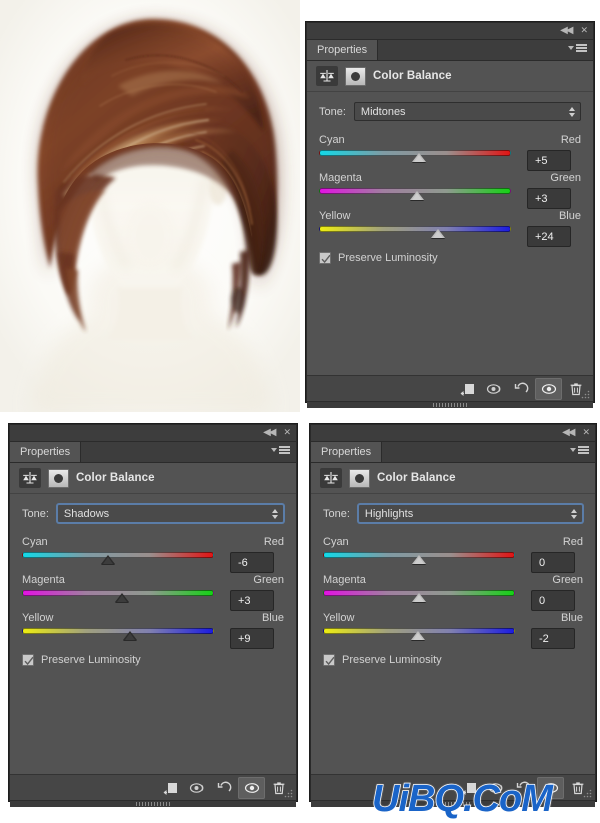 The width and height of the screenshot is (600, 823). What do you see at coordinates (244, 600) in the screenshot?
I see `value-text: +3` at bounding box center [244, 600].